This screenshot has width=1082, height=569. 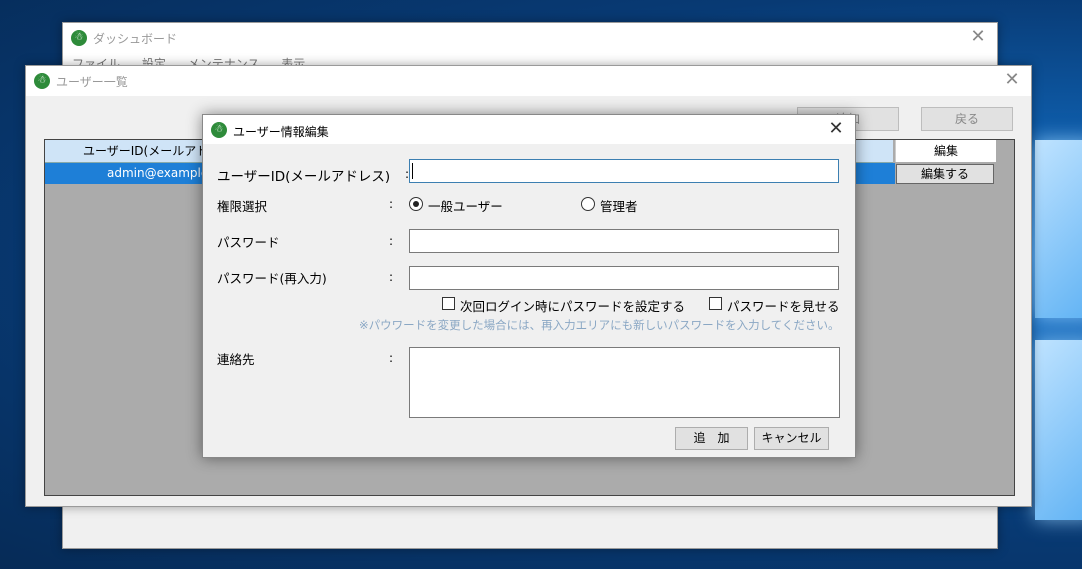 I want to click on windows-logo-decoration, so click(x=1058, y=340).